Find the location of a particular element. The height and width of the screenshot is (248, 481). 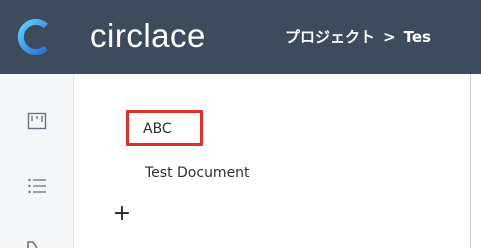

breadcrumb: プロジェクト > Tes is located at coordinates (358, 37).